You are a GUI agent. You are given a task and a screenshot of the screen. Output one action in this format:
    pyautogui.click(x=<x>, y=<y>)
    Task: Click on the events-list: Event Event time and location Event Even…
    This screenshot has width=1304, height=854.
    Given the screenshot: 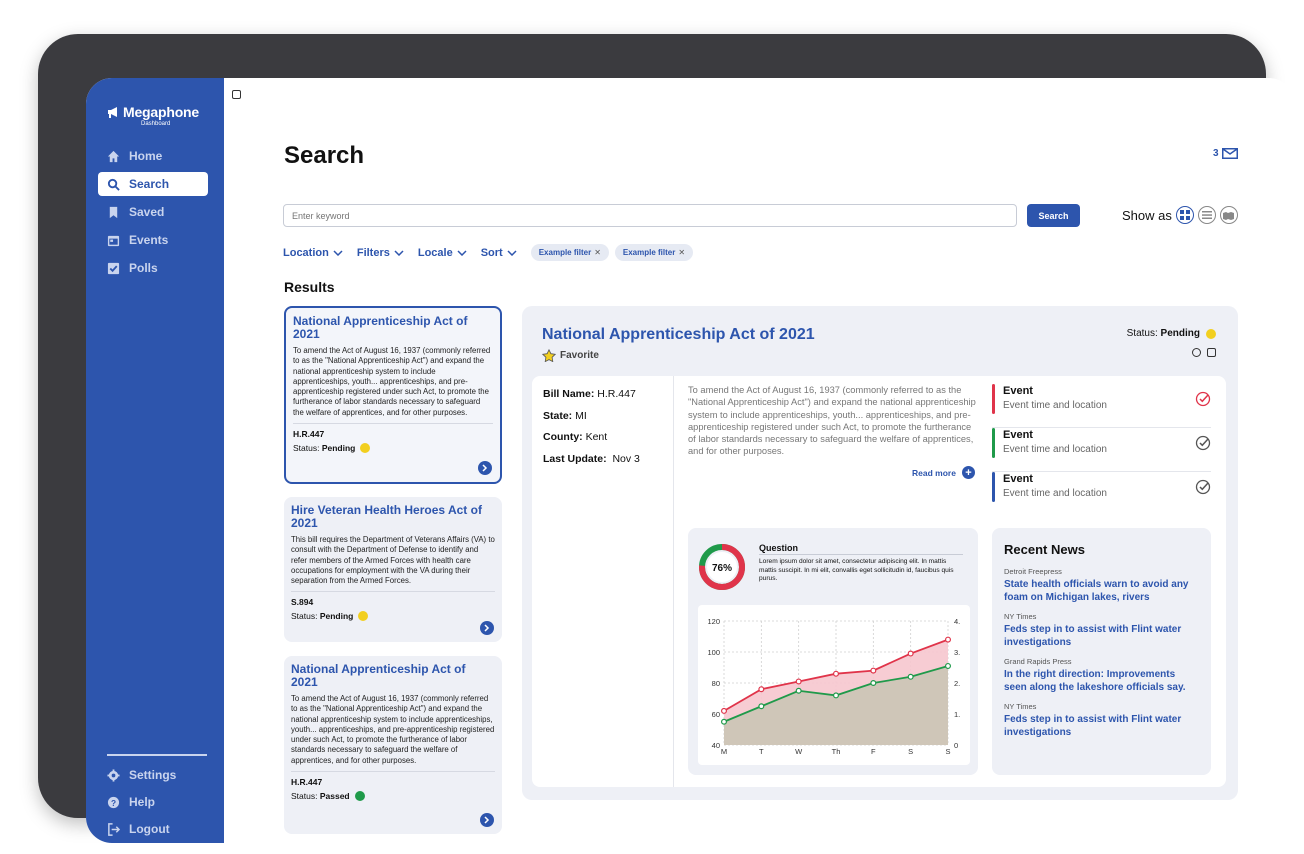 What is the action you would take?
    pyautogui.click(x=1101, y=450)
    